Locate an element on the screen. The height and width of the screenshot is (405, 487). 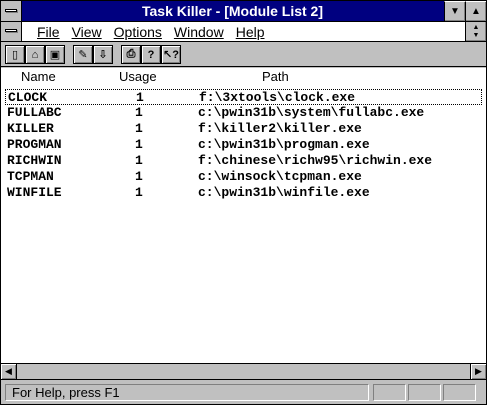
table-row: PROGMAN 1 c:\pwin31b\progman.exe is located at coordinates (243, 145).